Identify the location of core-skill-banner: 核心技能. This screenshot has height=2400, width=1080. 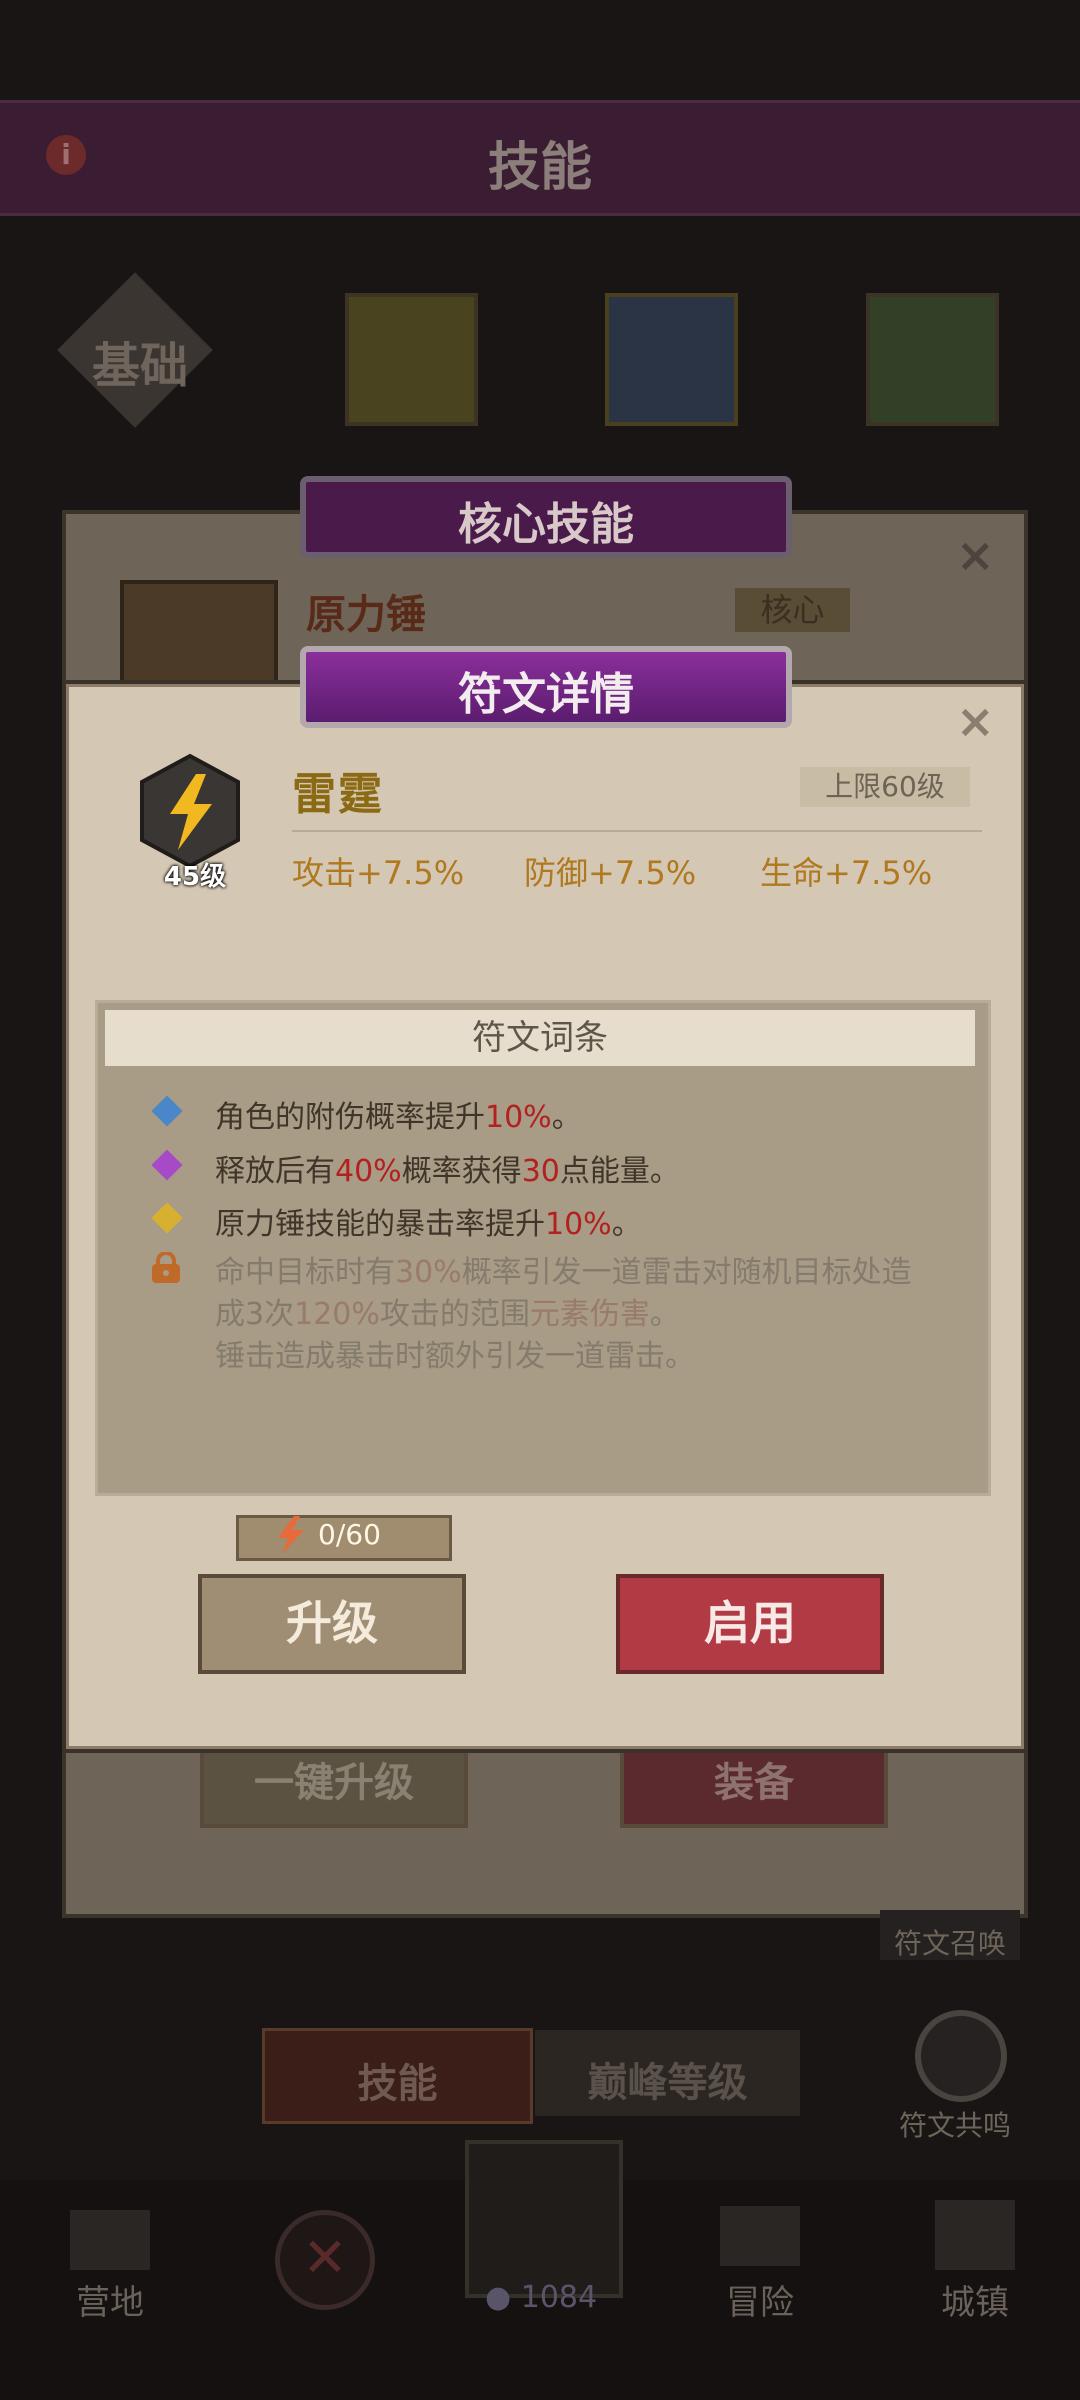
(546, 517).